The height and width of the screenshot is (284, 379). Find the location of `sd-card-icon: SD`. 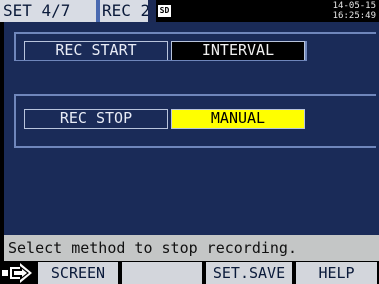

sd-card-icon: SD is located at coordinates (164, 11).